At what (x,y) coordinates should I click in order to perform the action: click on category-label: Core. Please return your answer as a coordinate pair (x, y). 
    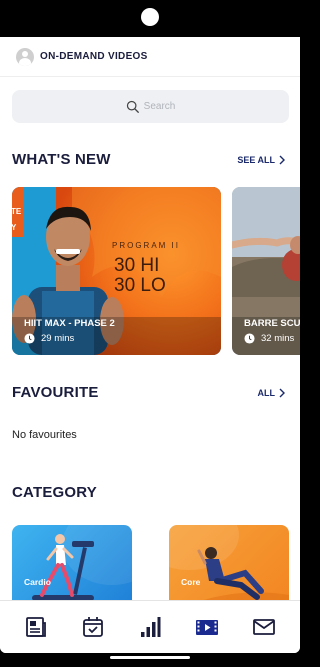
    Looking at the image, I should click on (191, 582).